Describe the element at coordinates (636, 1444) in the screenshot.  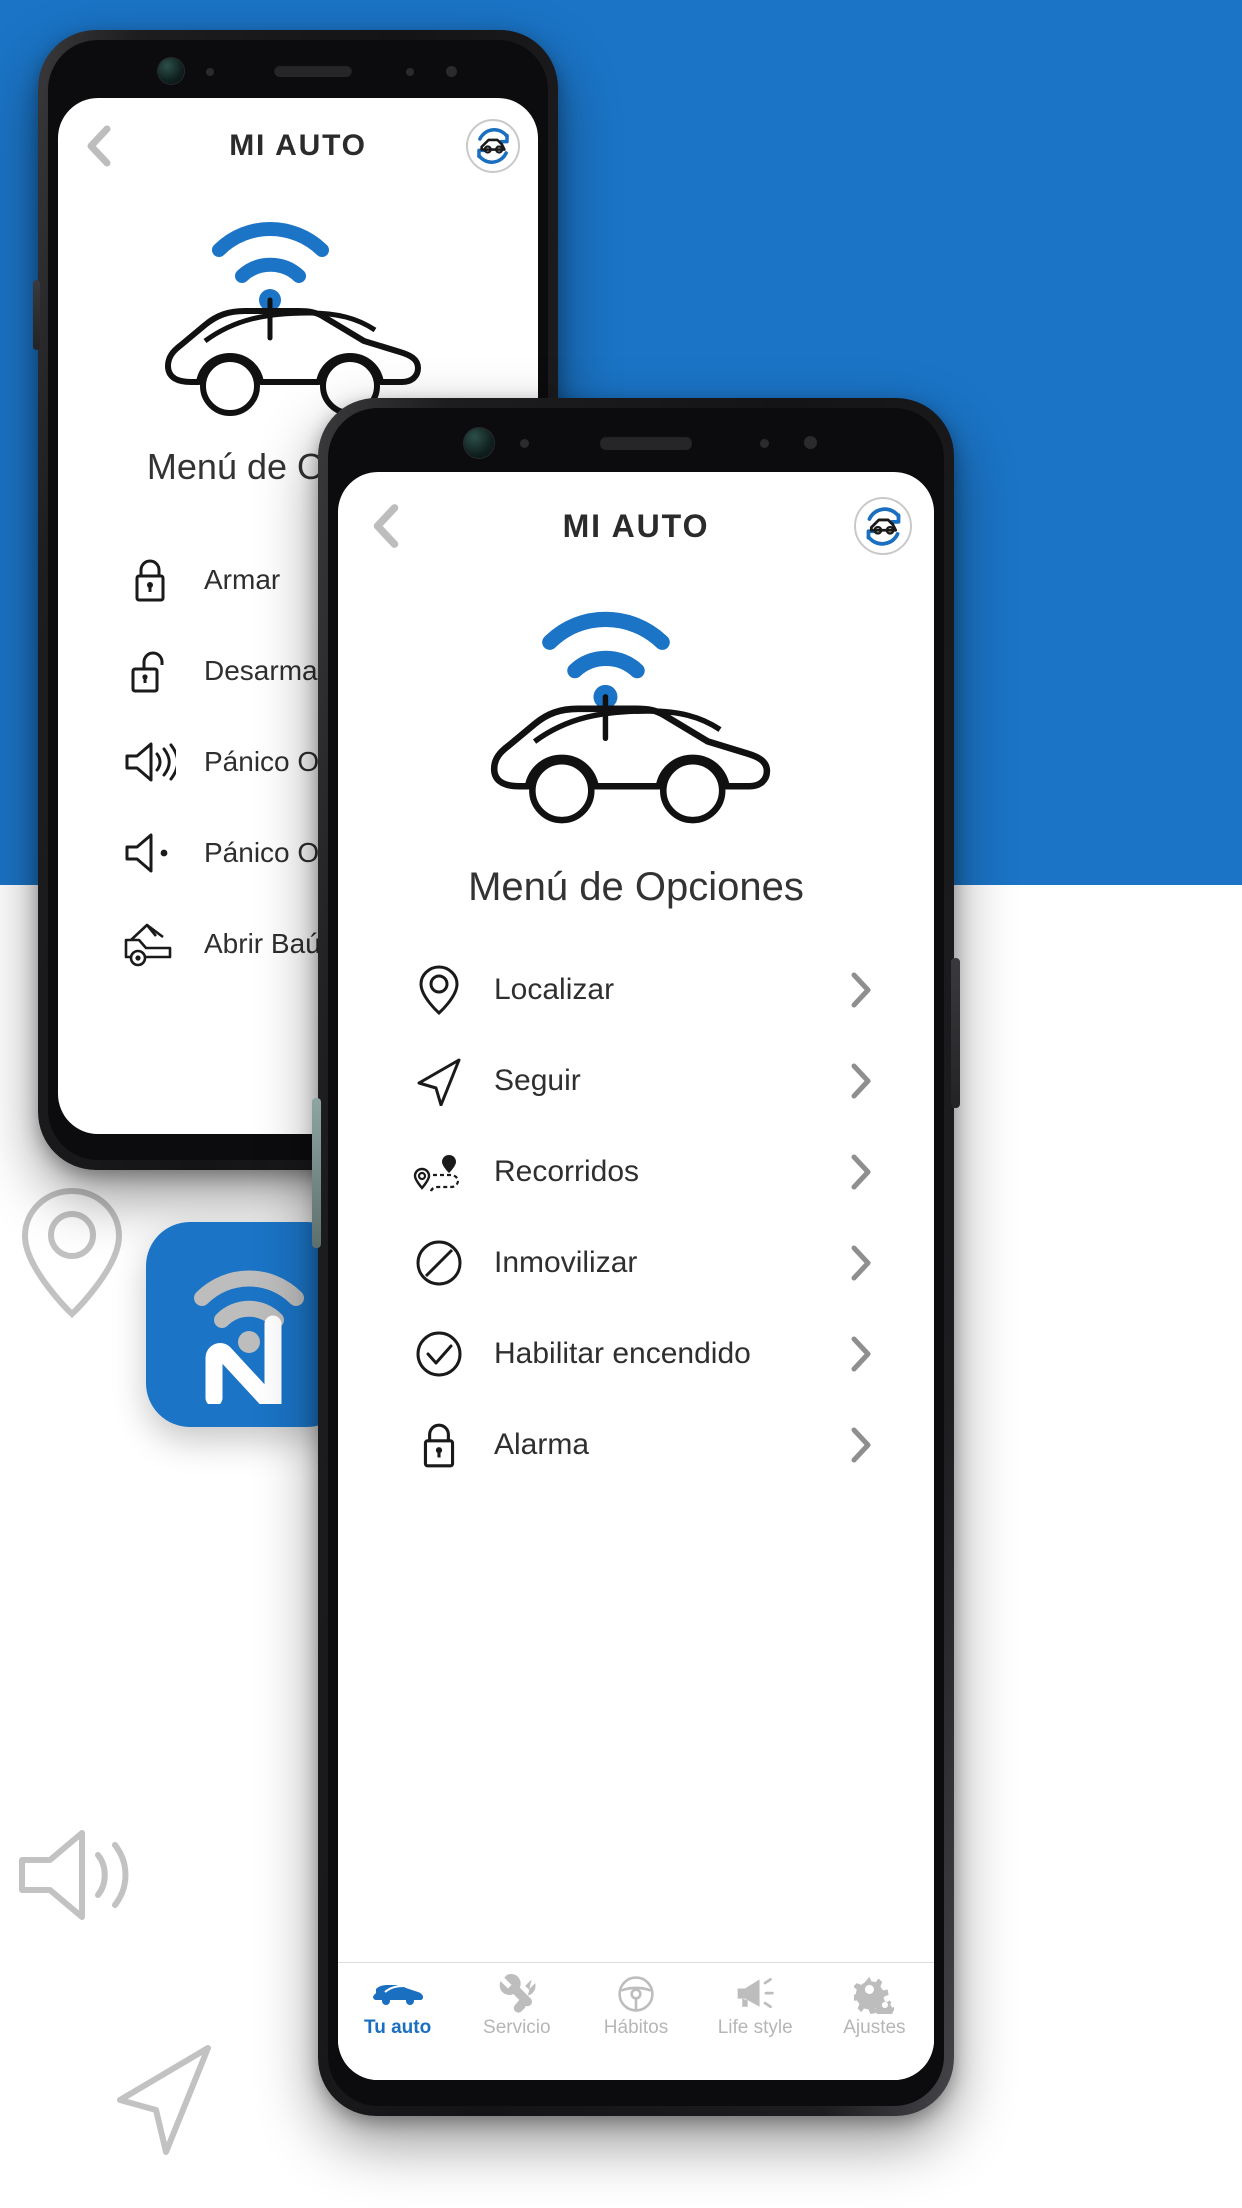
I see `menu-item-alarma: Alarma` at that location.